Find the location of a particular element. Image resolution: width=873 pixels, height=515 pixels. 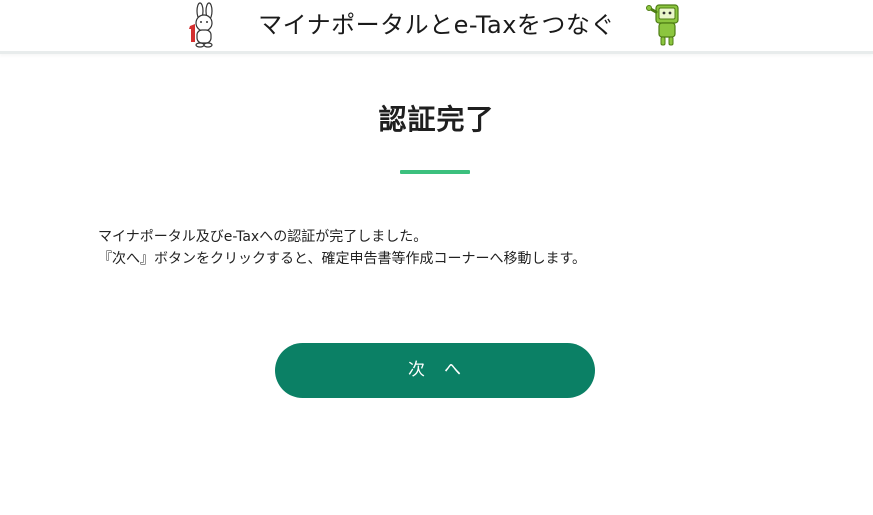

page-title: 認証完了 is located at coordinates (436, 119).